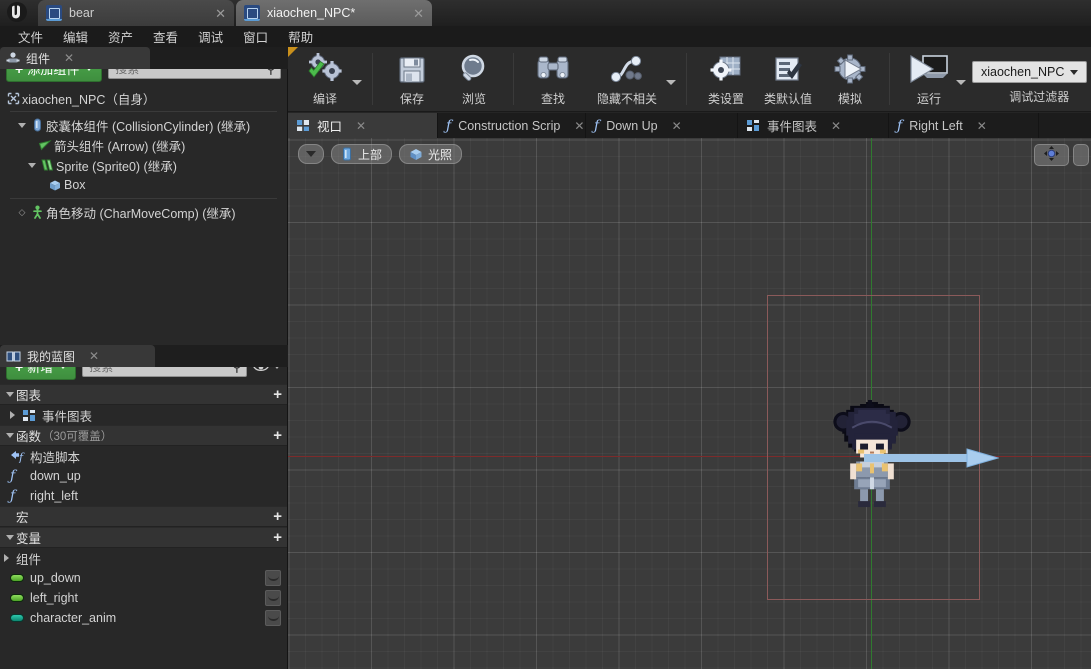  Describe the element at coordinates (813, 125) in the screenshot. I see `tab-event-graph: 事件图表 ✕` at that location.